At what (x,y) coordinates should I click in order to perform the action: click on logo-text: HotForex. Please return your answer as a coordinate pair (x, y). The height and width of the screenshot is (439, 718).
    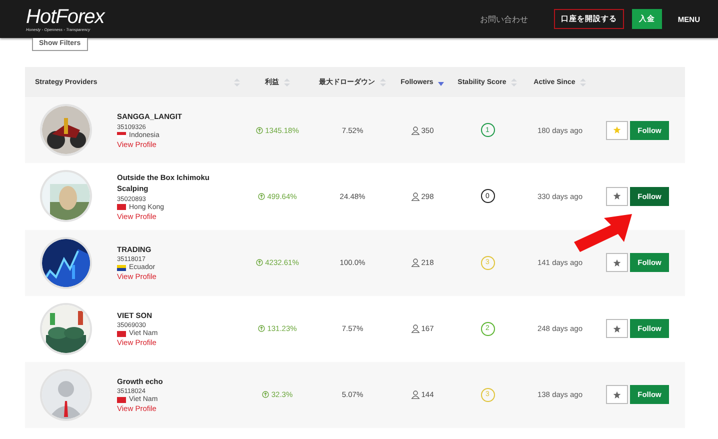
    Looking at the image, I should click on (65, 16).